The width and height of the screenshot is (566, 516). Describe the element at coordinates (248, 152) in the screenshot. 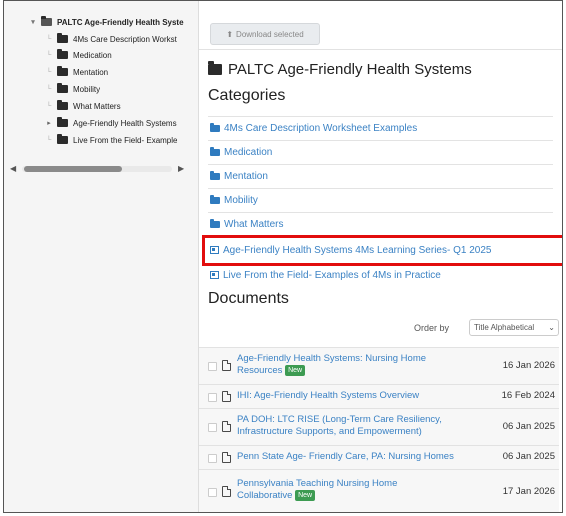

I see `category-label: Medication` at that location.